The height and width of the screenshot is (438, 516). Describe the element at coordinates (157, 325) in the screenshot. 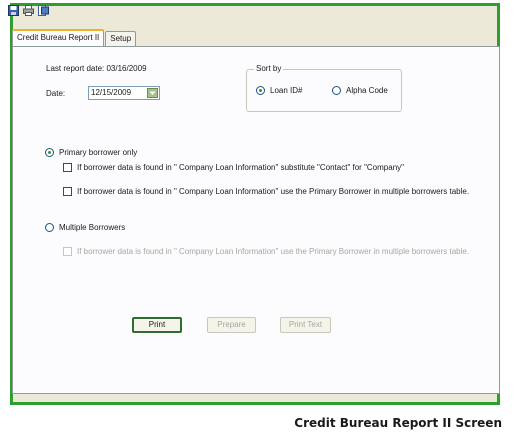

I see `print-button: Print` at that location.